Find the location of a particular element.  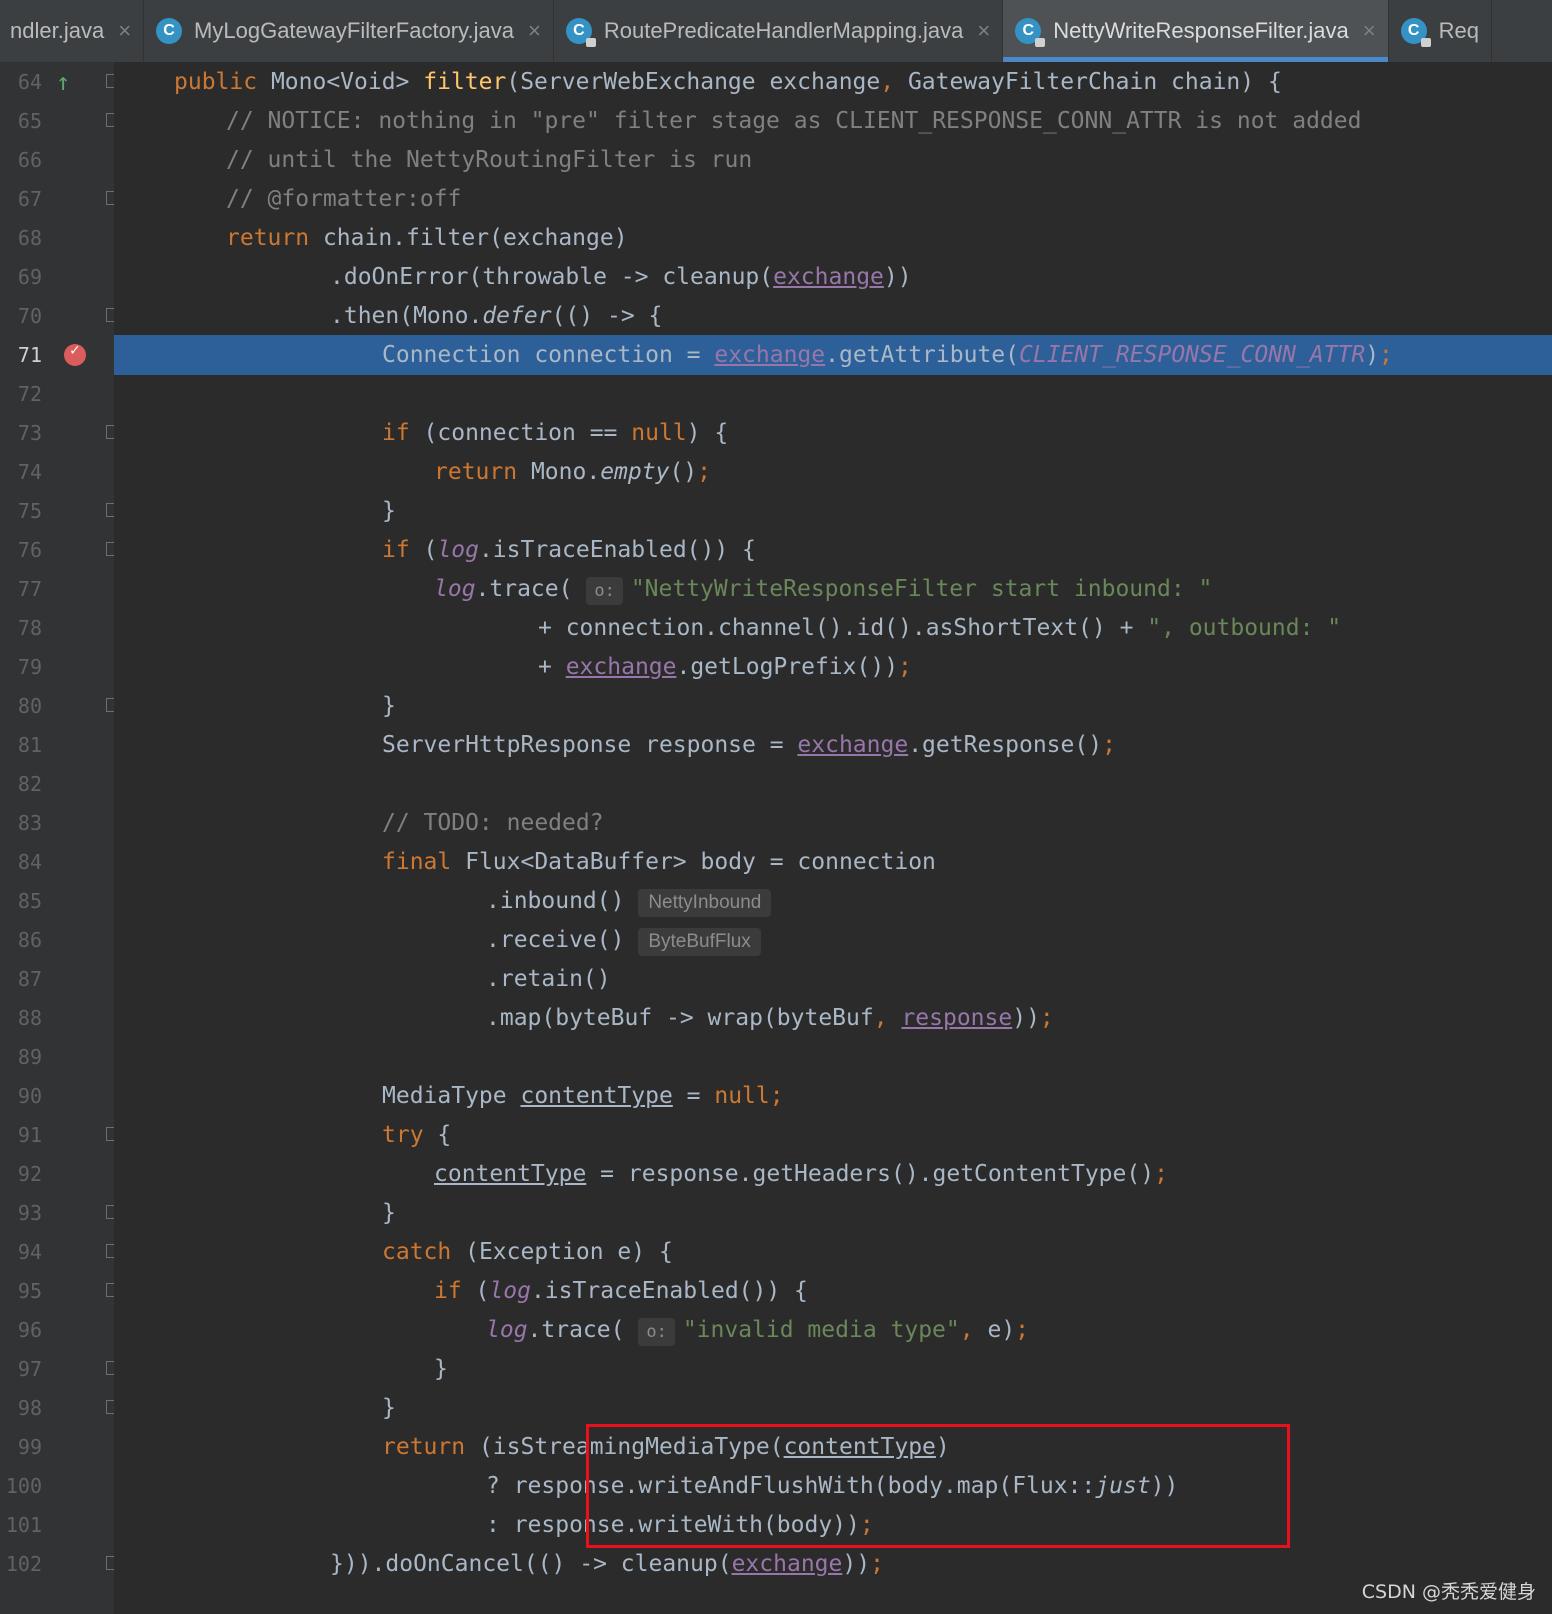

code-line: catch (Exception e) { is located at coordinates (833, 1252).